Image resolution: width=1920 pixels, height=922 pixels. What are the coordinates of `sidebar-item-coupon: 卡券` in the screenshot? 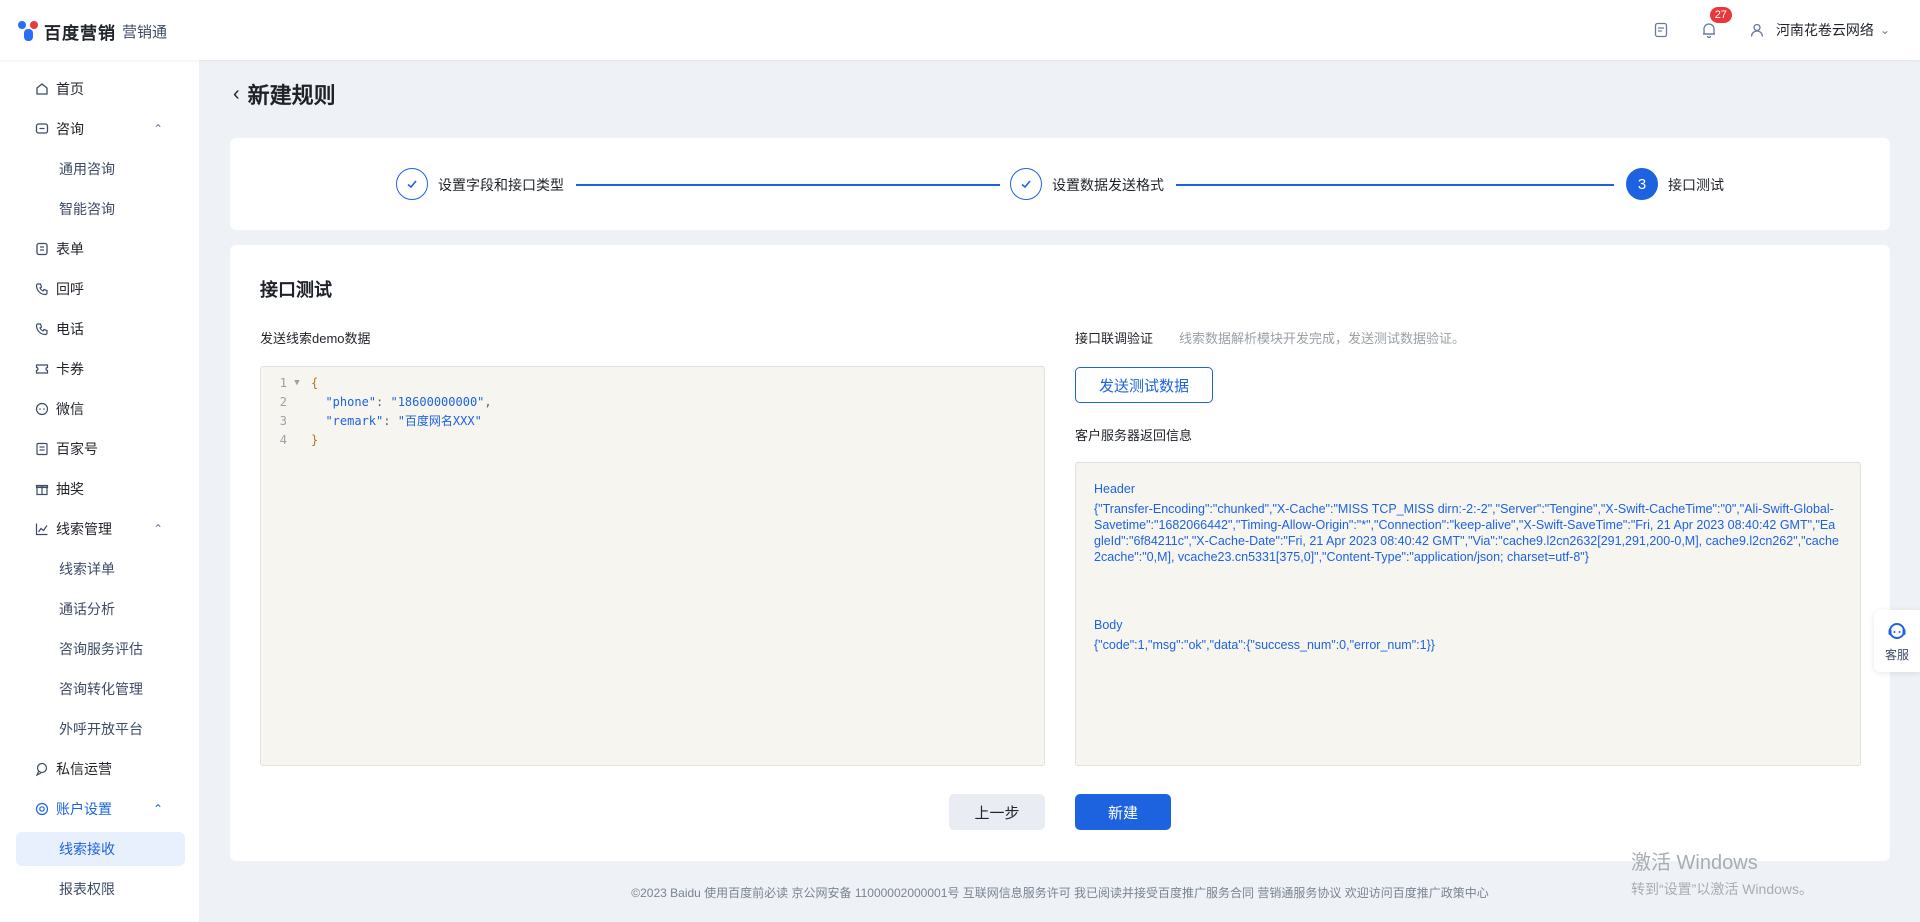 It's located at (100, 369).